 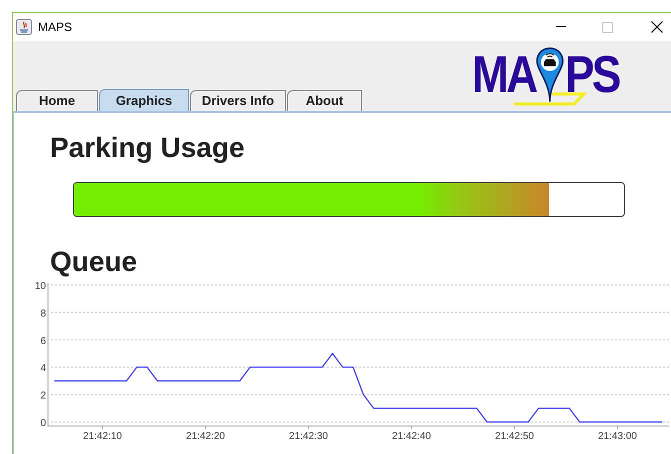 I want to click on map-pin-icon, so click(x=549, y=75).